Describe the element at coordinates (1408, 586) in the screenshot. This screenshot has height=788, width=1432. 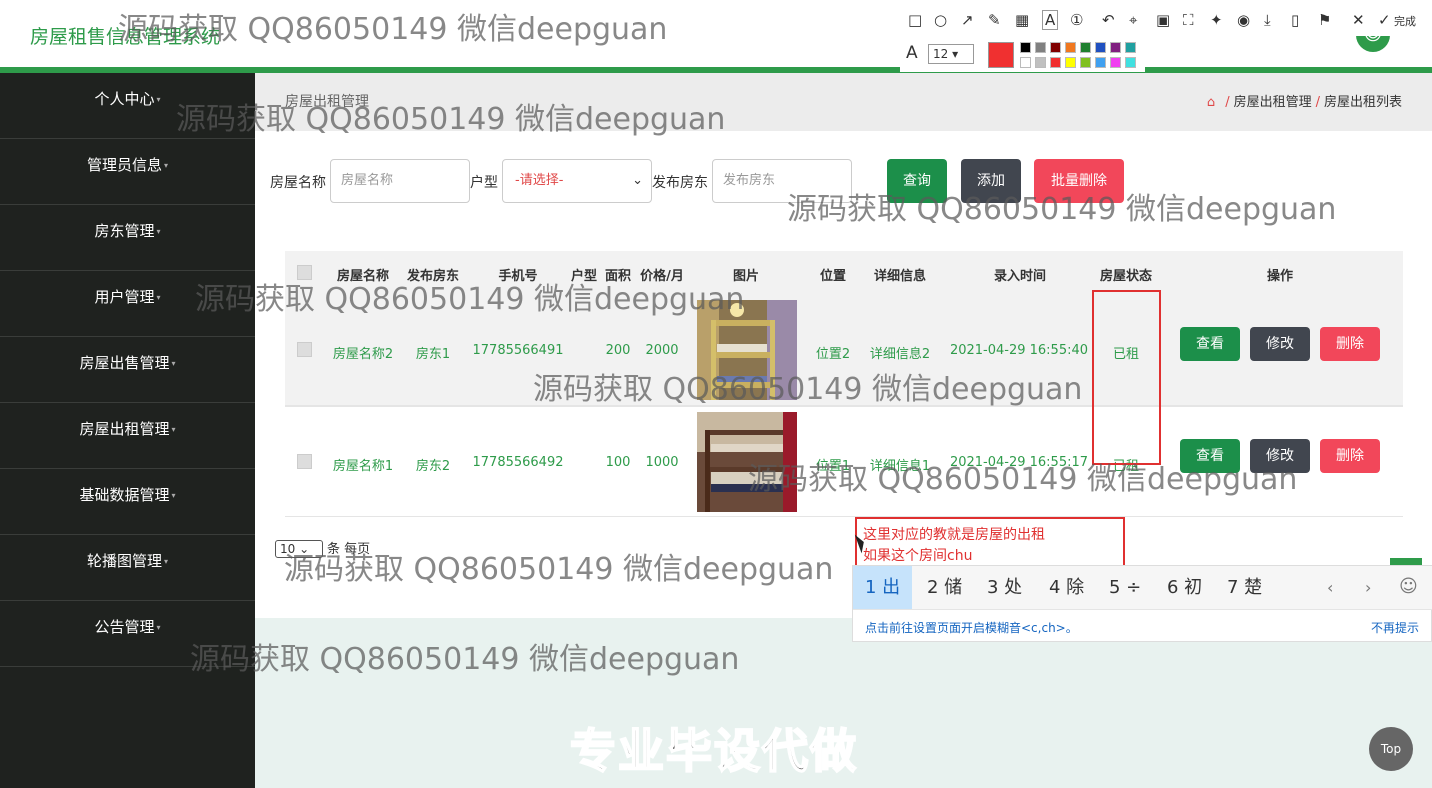
I see `emoji-icon: ☺` at that location.